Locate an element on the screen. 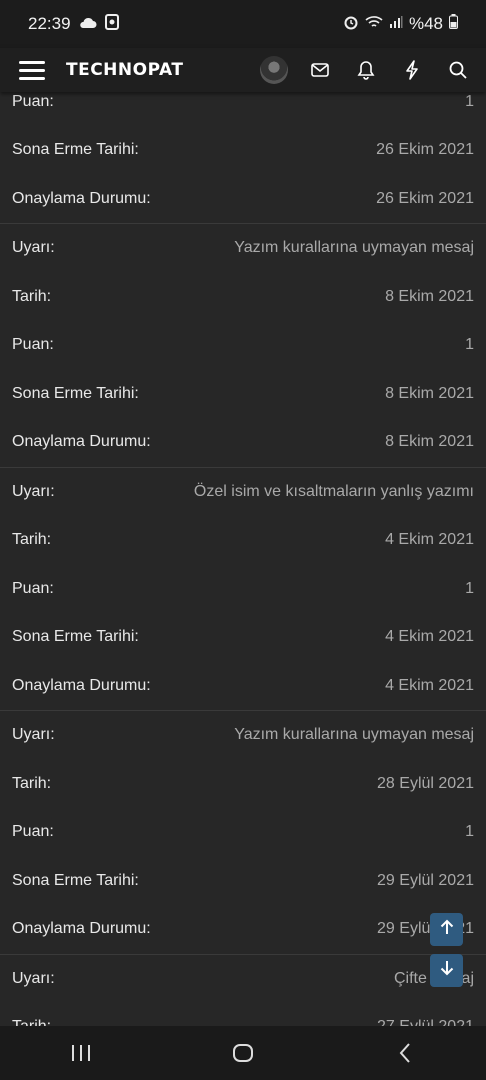  lightning-icon is located at coordinates (412, 70).